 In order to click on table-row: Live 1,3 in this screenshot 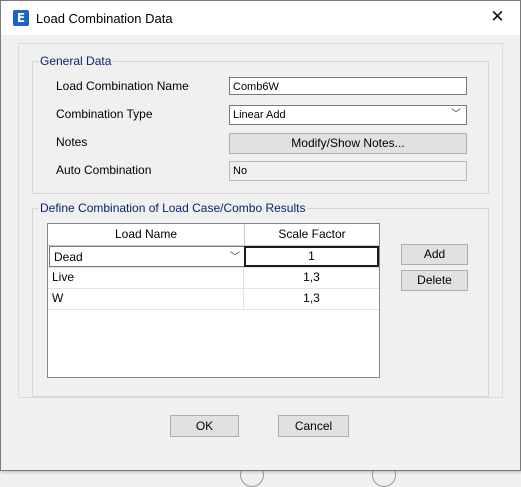, I will do `click(213, 278)`.